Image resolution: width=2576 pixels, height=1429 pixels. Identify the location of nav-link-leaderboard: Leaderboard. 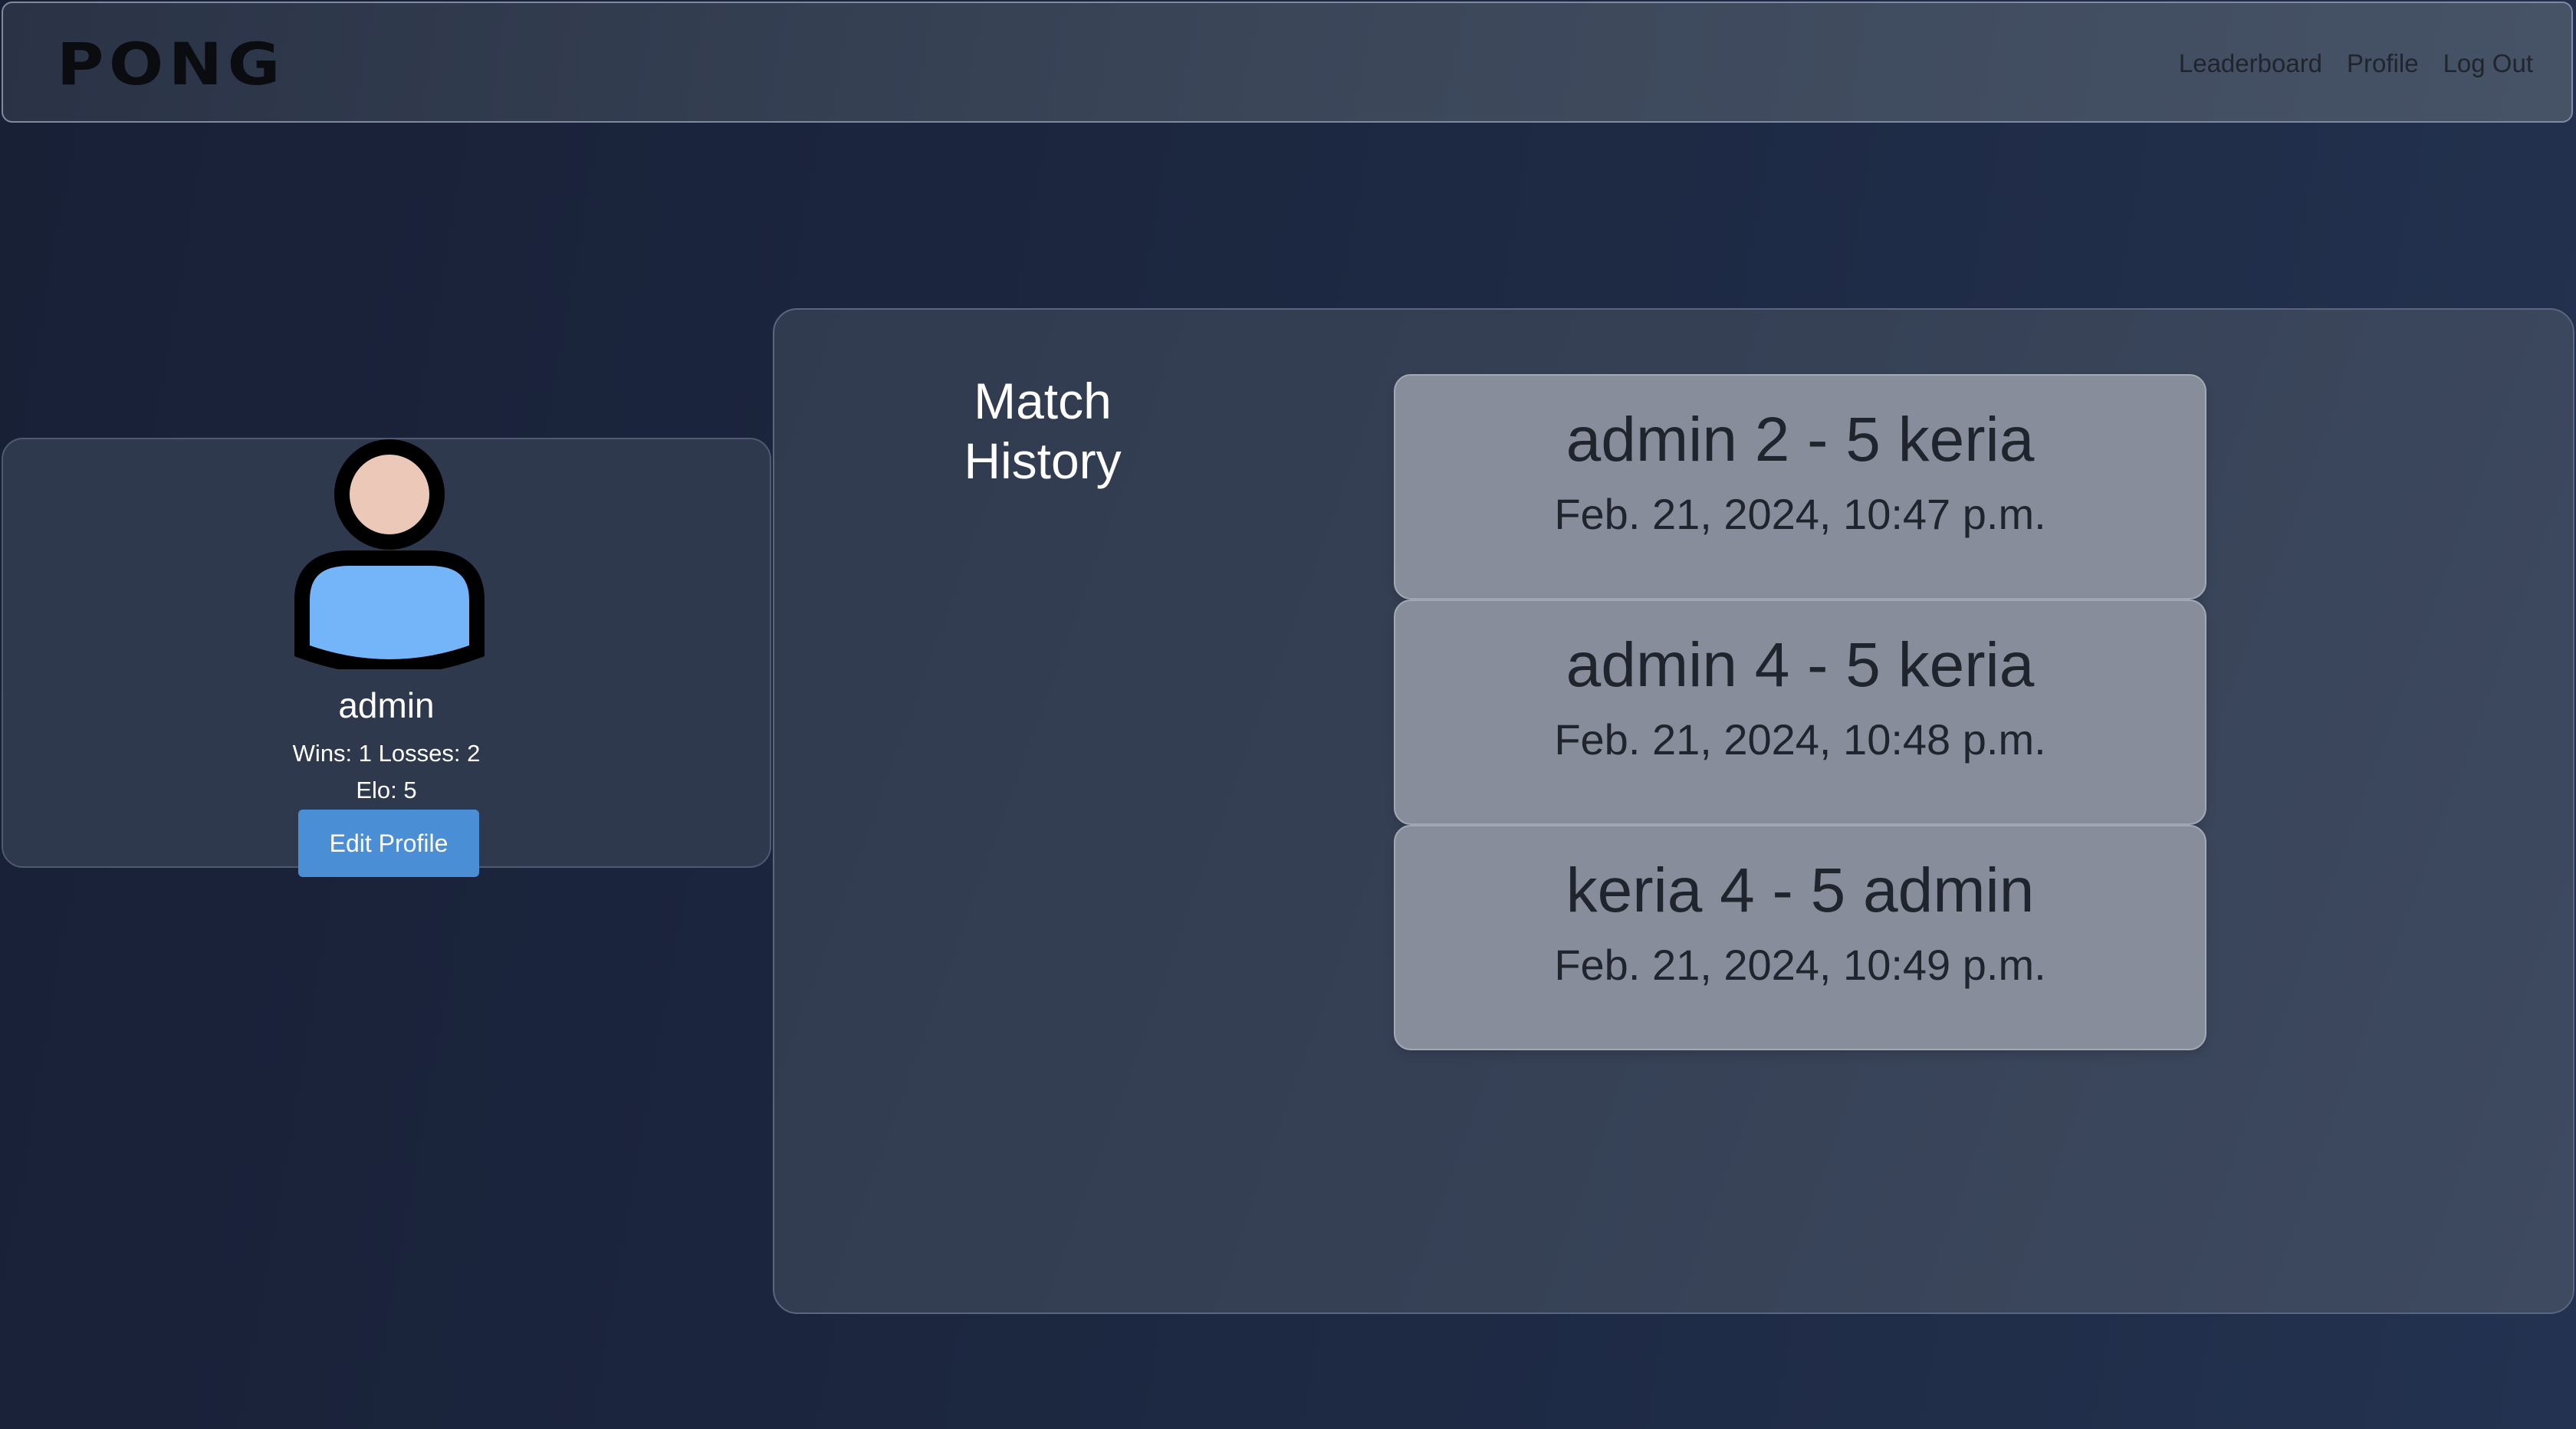
(2250, 63).